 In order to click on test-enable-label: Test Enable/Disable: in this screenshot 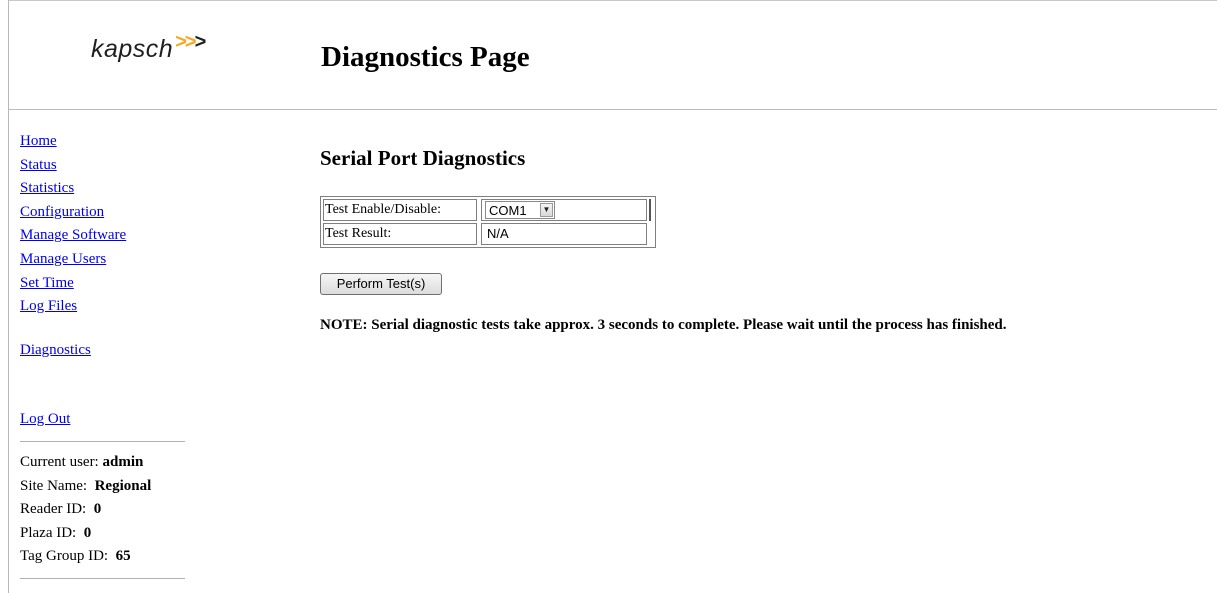, I will do `click(400, 210)`.